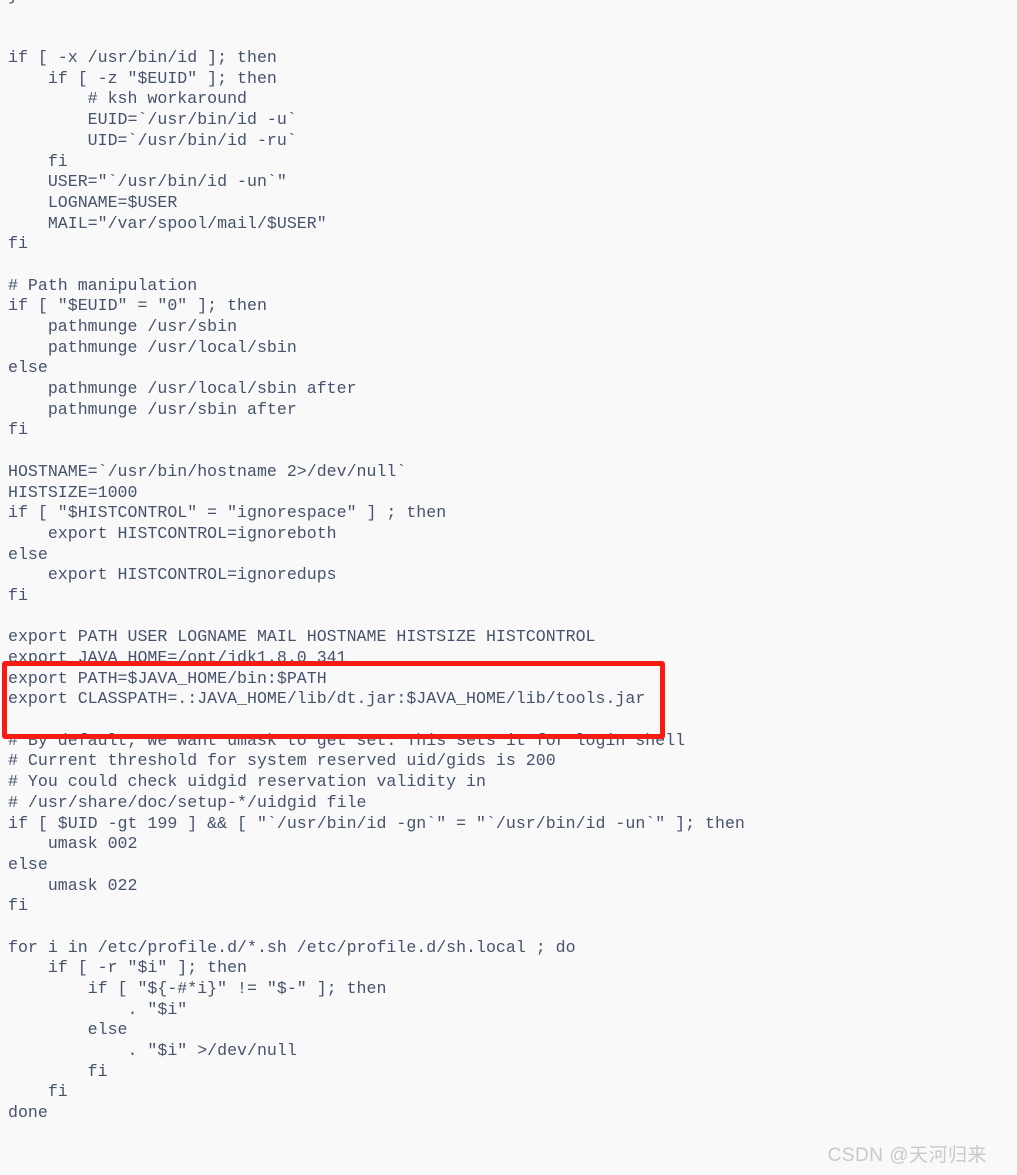 The width and height of the screenshot is (1017, 1175). Describe the element at coordinates (172, 533) in the screenshot. I see `code-line: export HISTCONTROL=ignoreboth` at that location.